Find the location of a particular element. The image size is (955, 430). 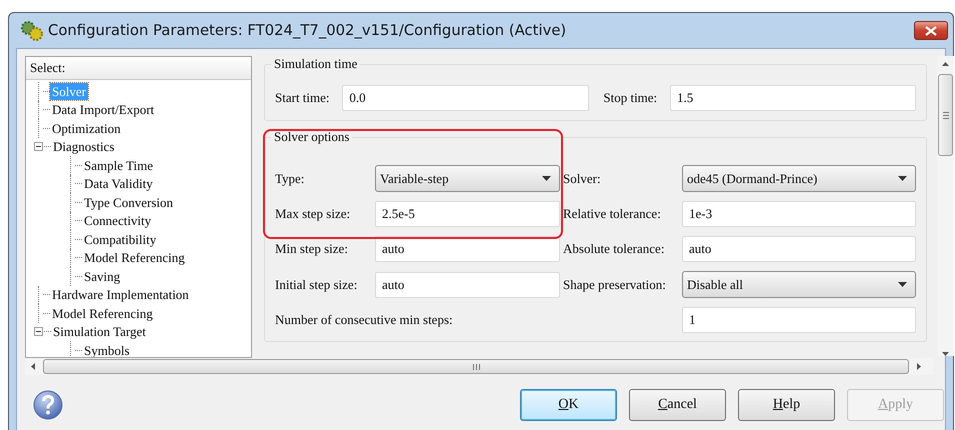

tree-item: Sample Time is located at coordinates (118, 165).